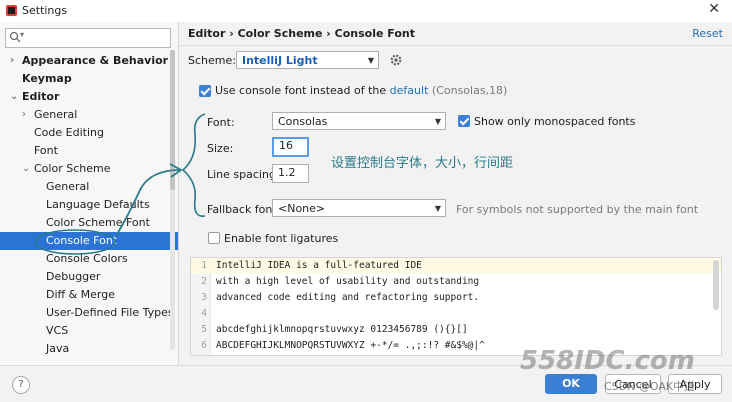 This screenshot has width=732, height=402. I want to click on watermark-text: CSDN @OAK中道, so click(650, 386).